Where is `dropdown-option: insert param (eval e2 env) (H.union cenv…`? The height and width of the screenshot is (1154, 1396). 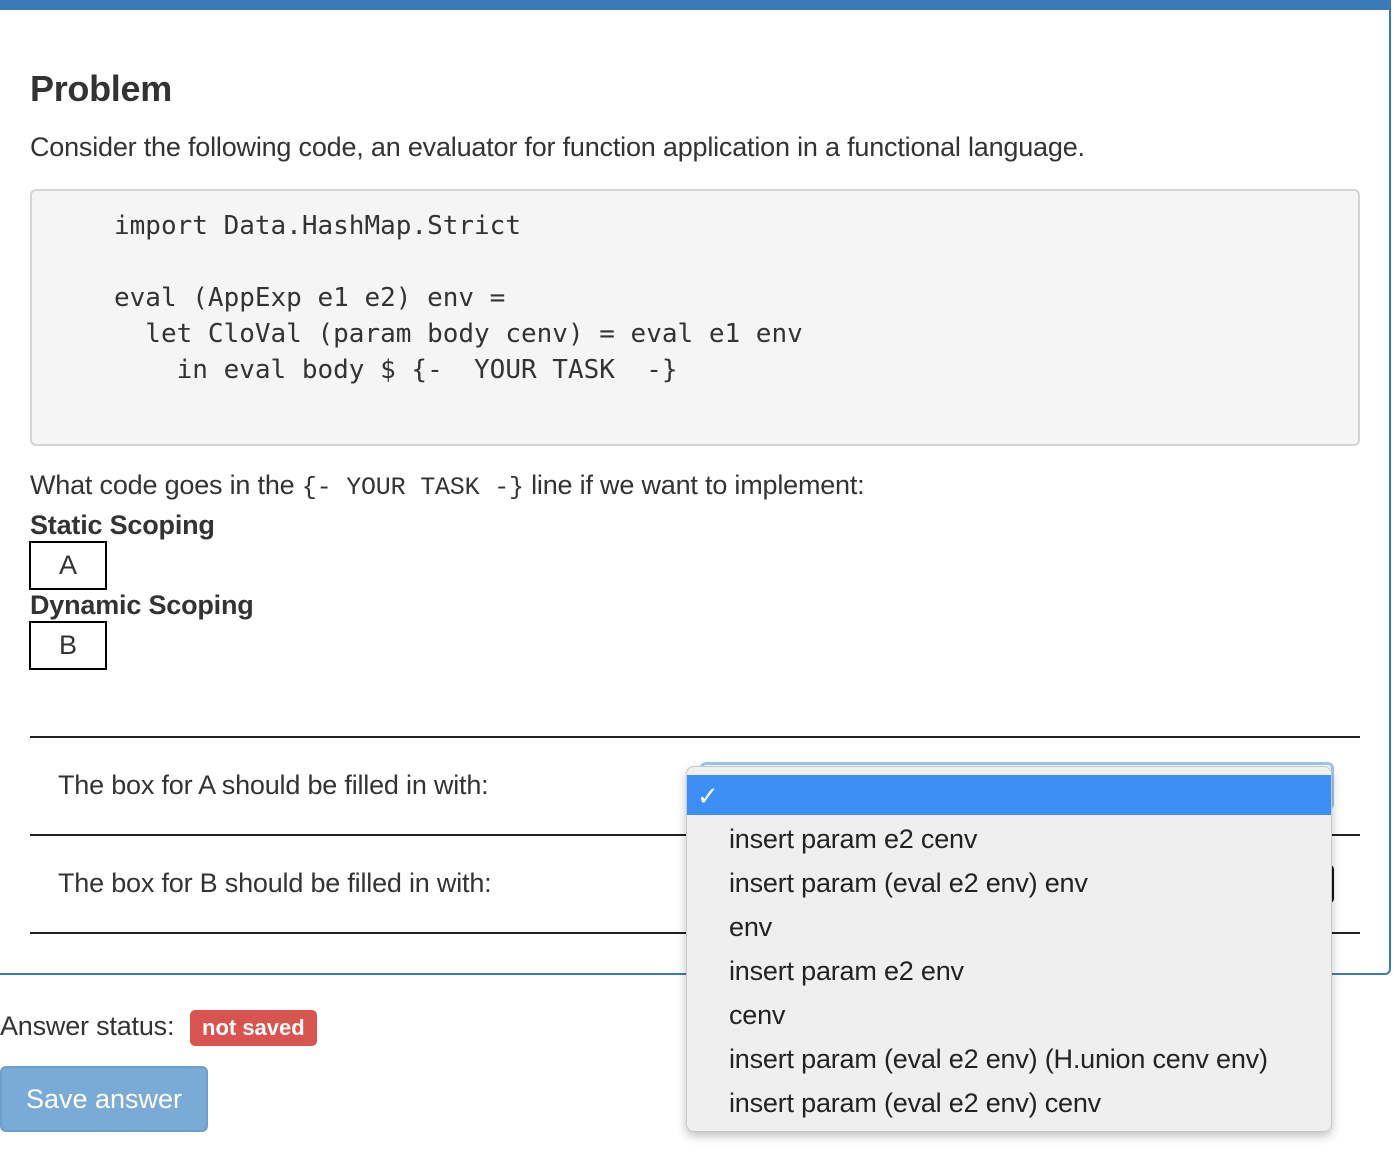 dropdown-option: insert param (eval e2 env) (H.union cenv… is located at coordinates (1009, 1059).